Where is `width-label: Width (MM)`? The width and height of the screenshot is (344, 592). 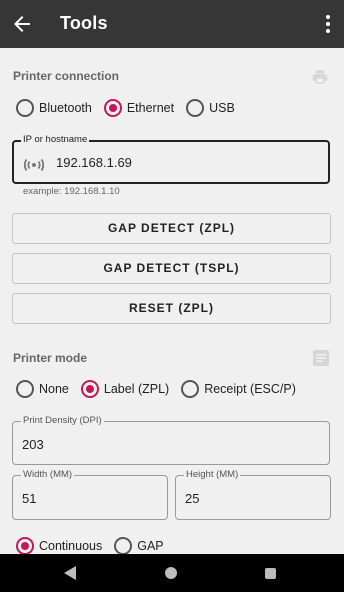 width-label: Width (MM) is located at coordinates (48, 475).